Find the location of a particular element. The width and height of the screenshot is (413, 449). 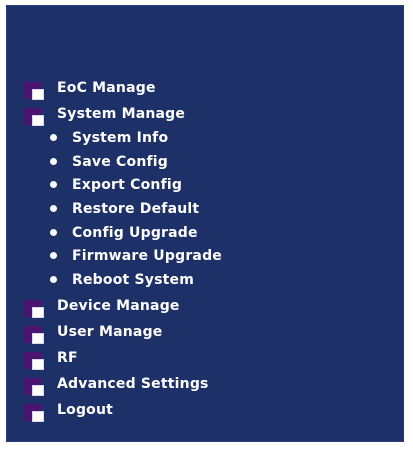

menu-item-label: System Manage is located at coordinates (121, 114).